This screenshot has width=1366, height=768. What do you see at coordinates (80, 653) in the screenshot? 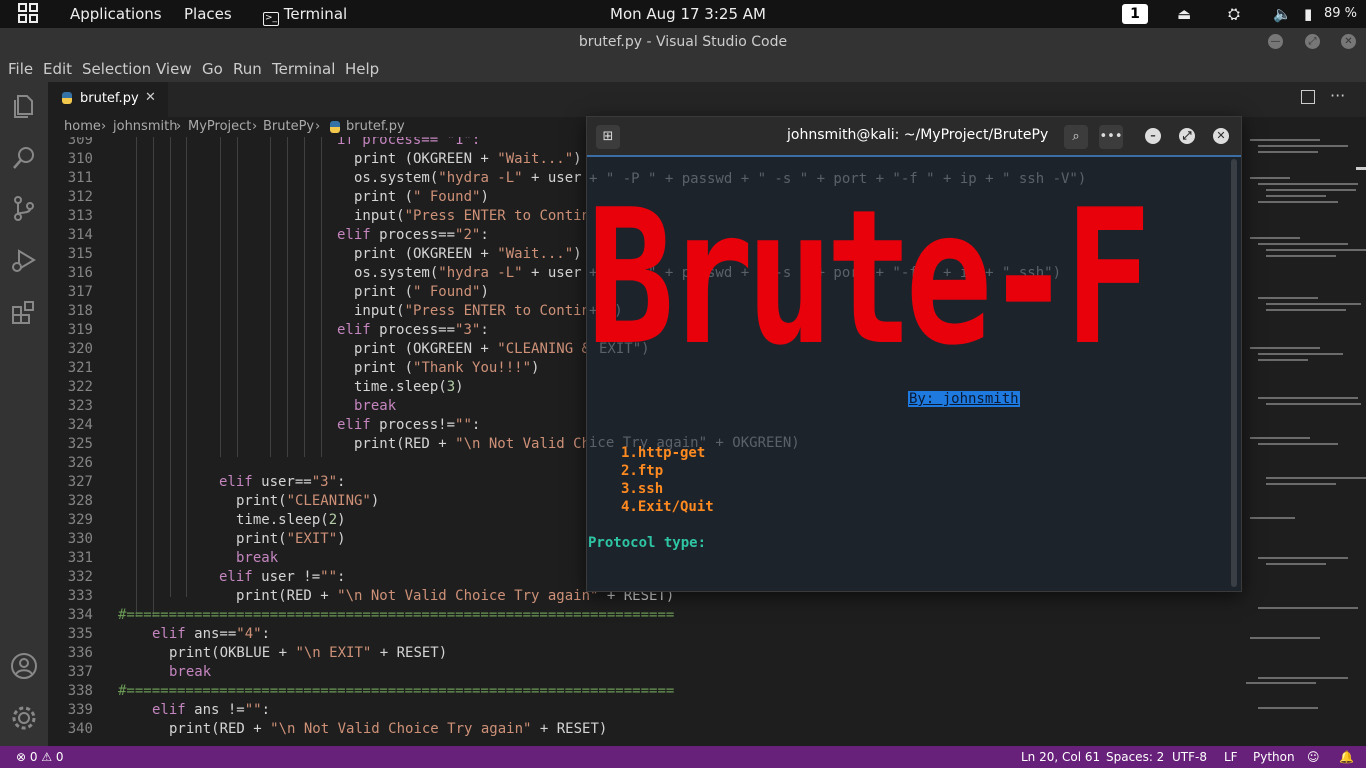
I see `line-number: 336` at bounding box center [80, 653].